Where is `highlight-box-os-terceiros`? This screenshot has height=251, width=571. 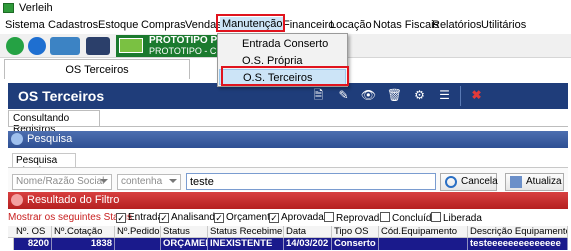 highlight-box-os-terceiros is located at coordinates (285, 76).